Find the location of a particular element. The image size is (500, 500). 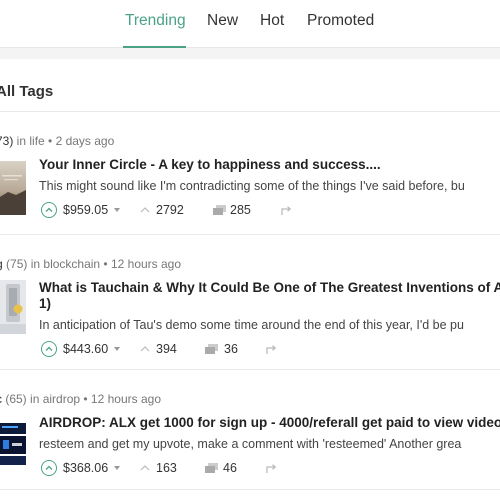

comments-count: 285 is located at coordinates (240, 210).